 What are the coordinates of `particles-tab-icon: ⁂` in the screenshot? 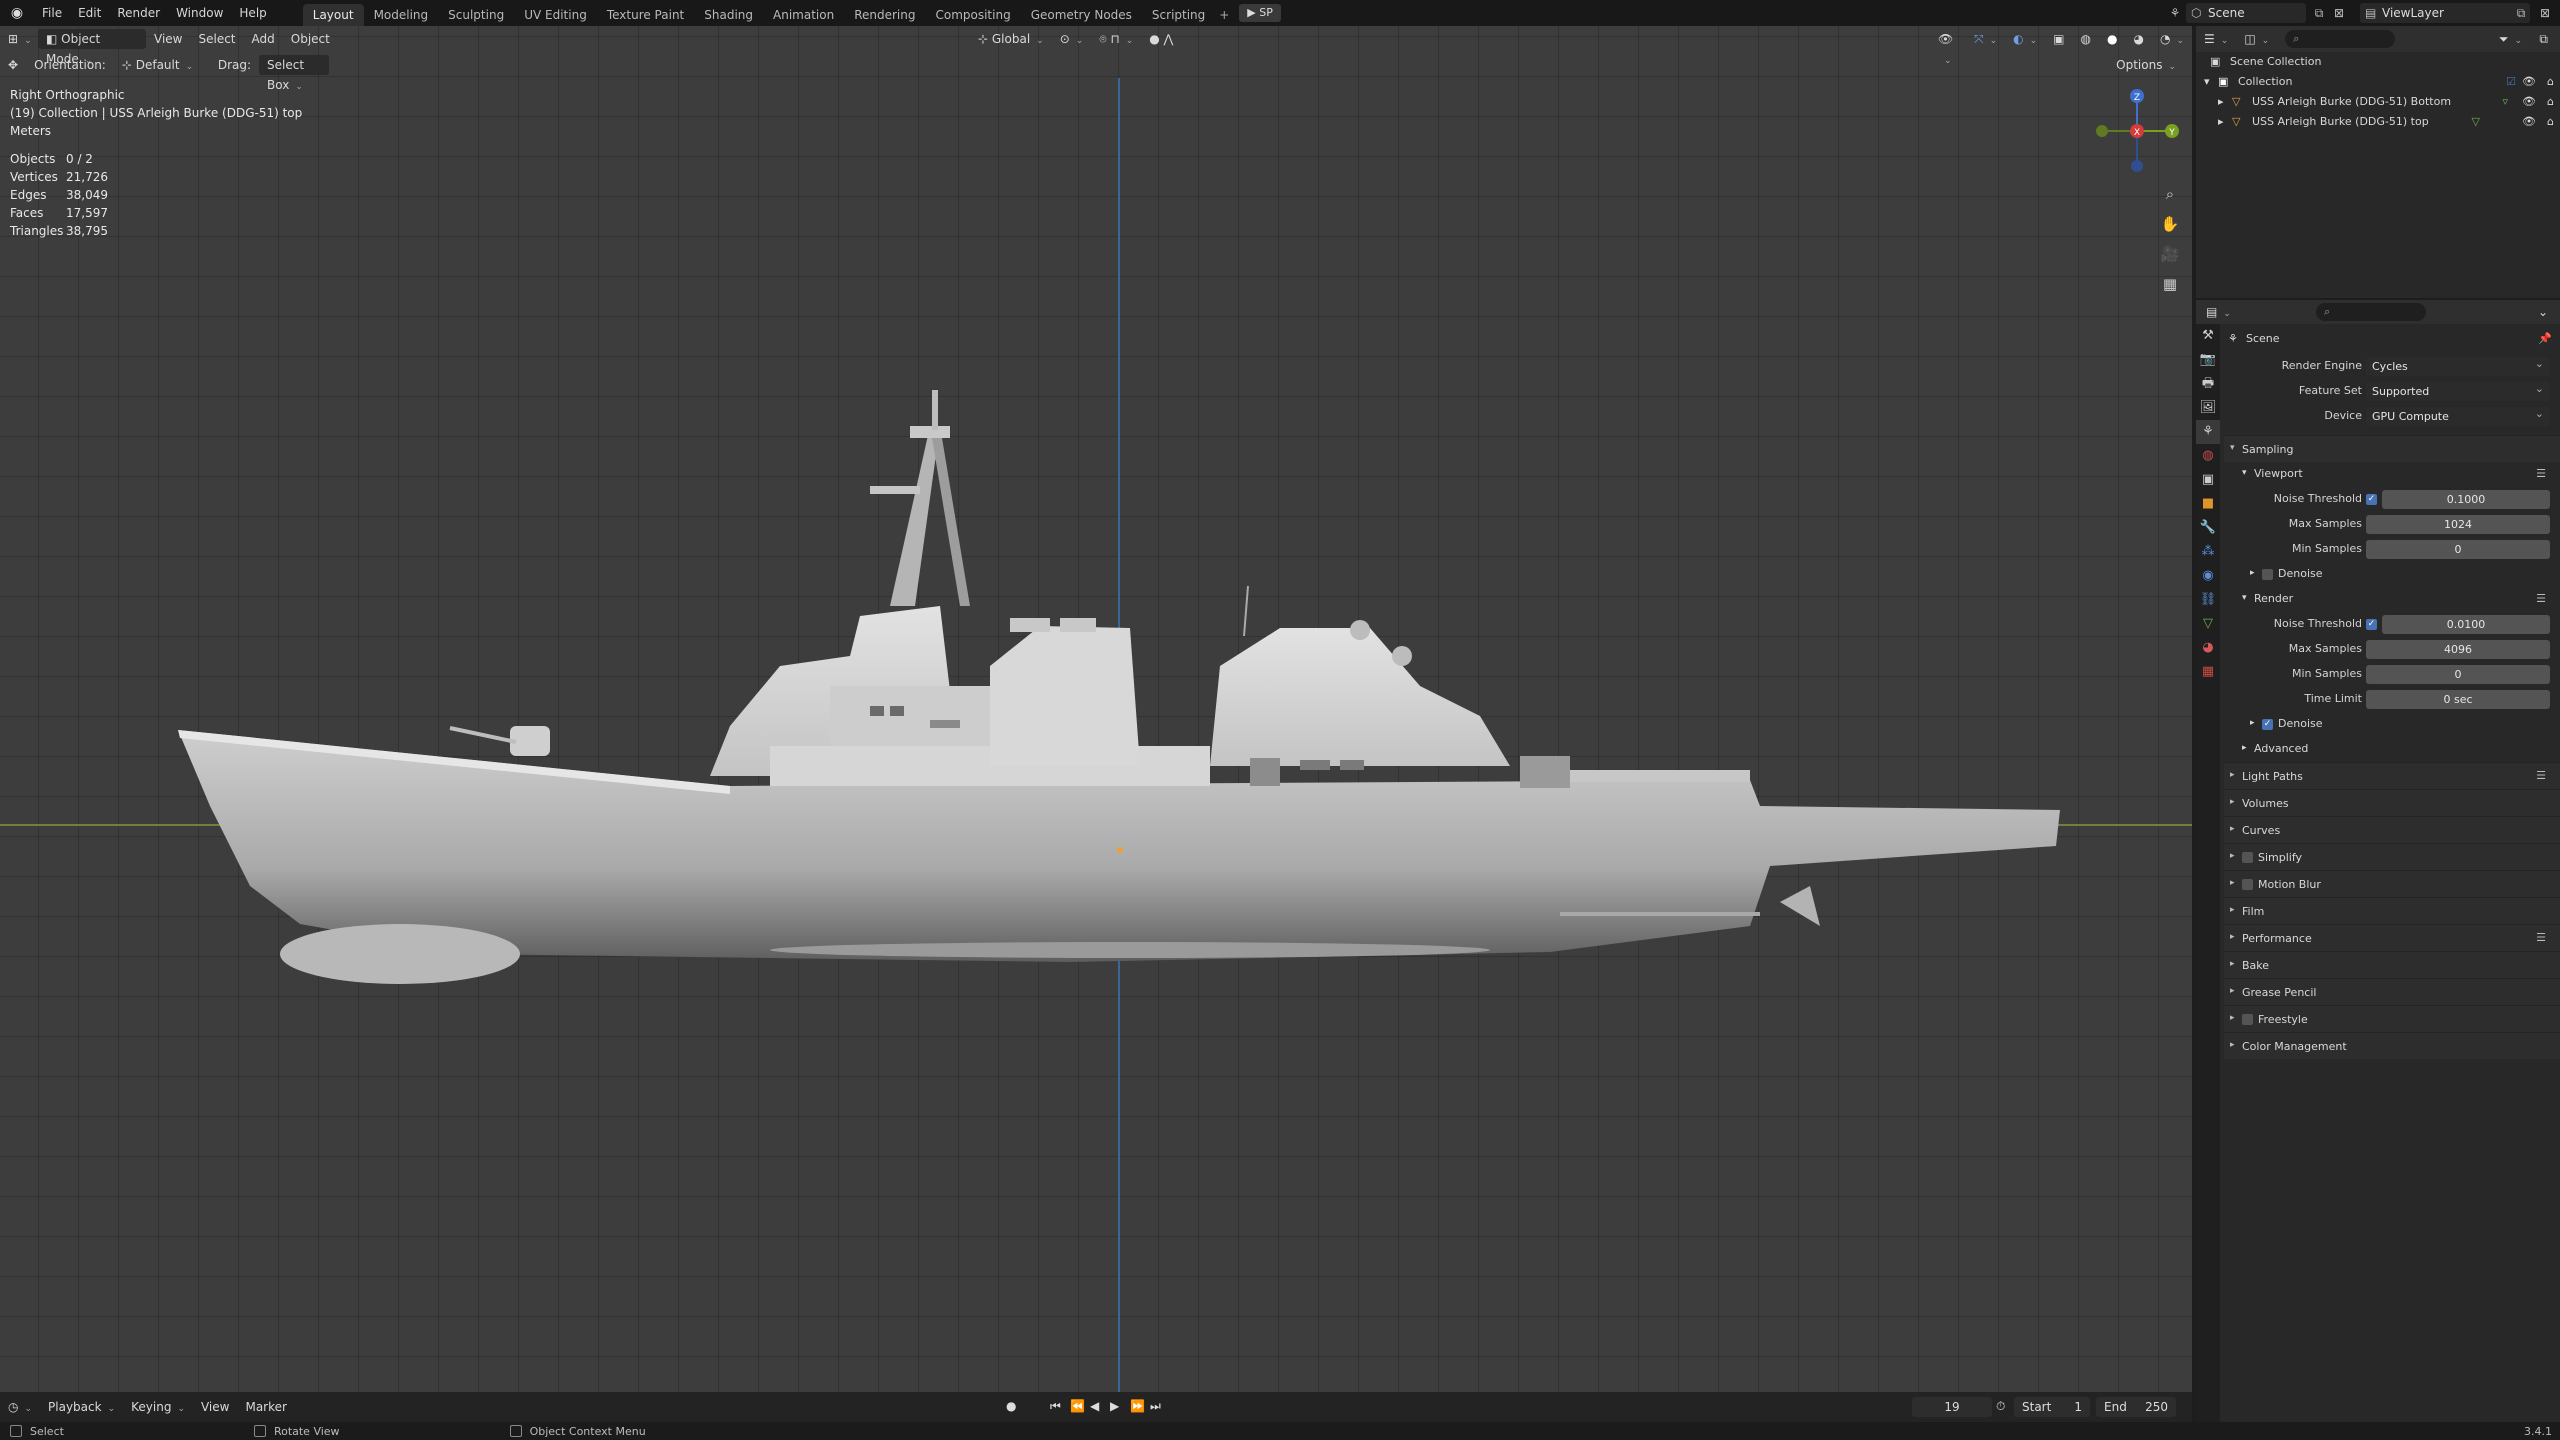 It's located at (2208, 552).